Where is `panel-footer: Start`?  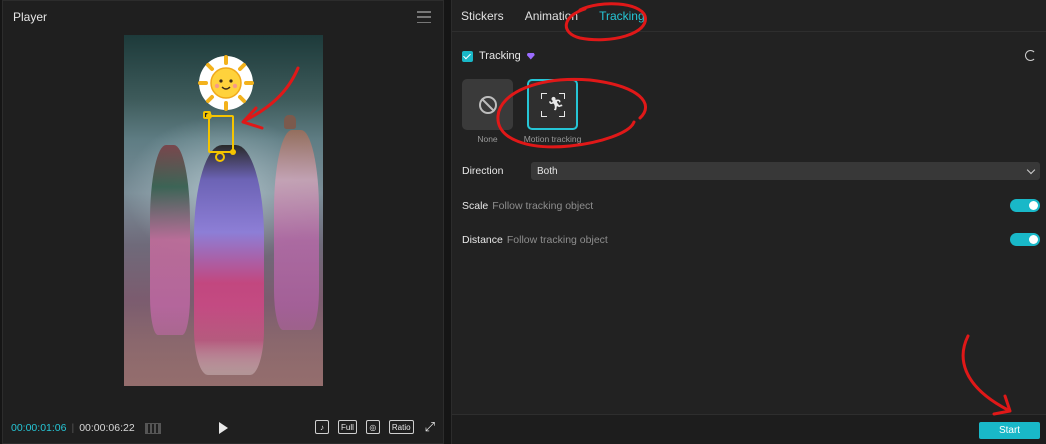 panel-footer: Start is located at coordinates (749, 429).